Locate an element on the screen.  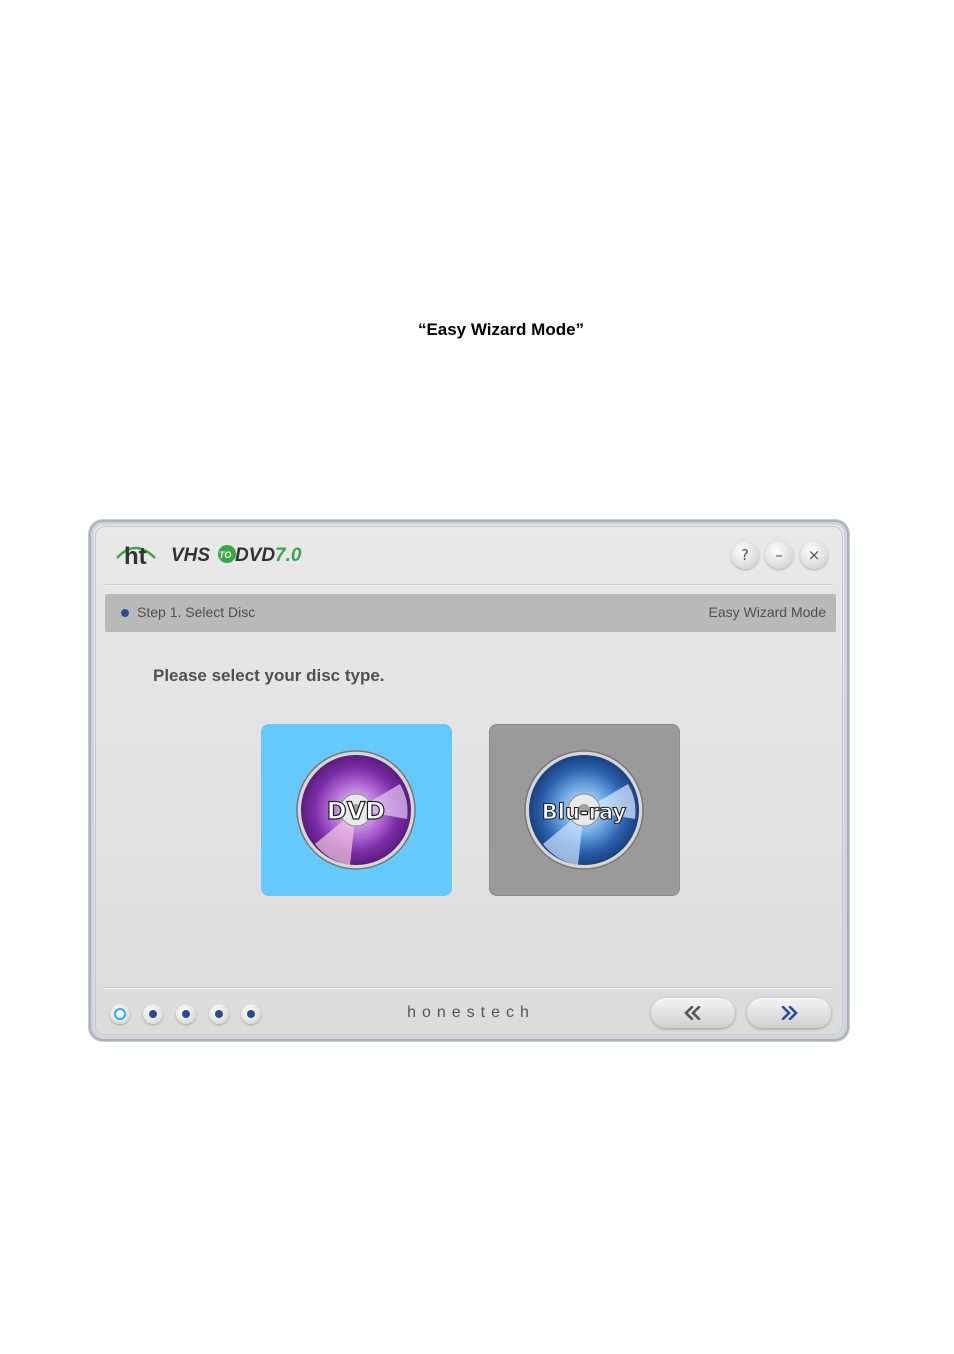
logo-vhs-text: VHS is located at coordinates (190, 555).